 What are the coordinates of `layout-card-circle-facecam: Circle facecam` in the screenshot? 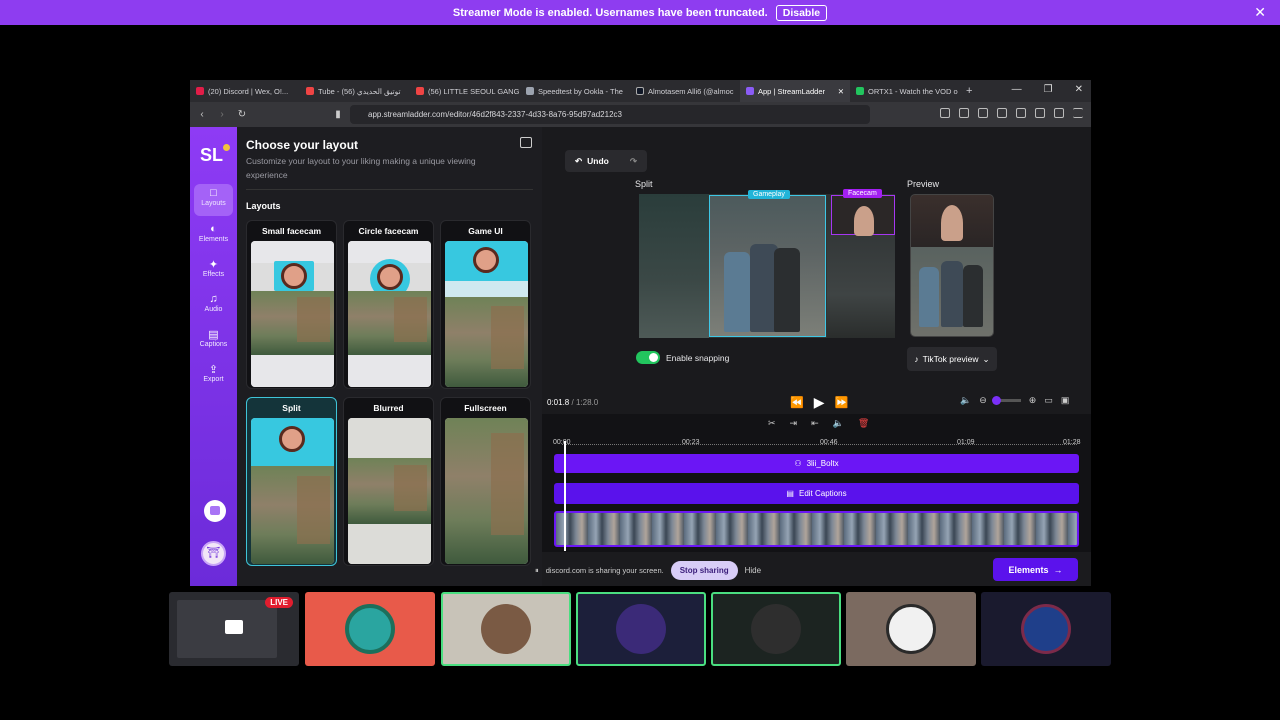 It's located at (388, 304).